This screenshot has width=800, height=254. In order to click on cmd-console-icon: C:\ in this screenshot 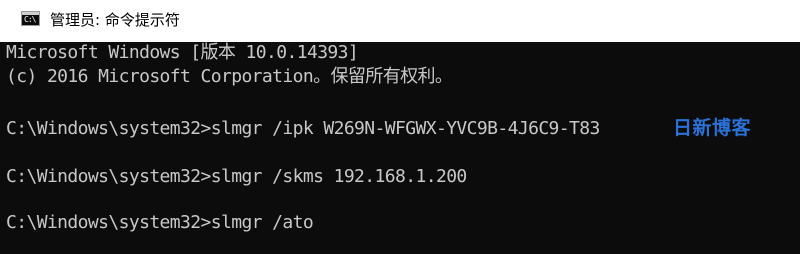, I will do `click(30, 18)`.